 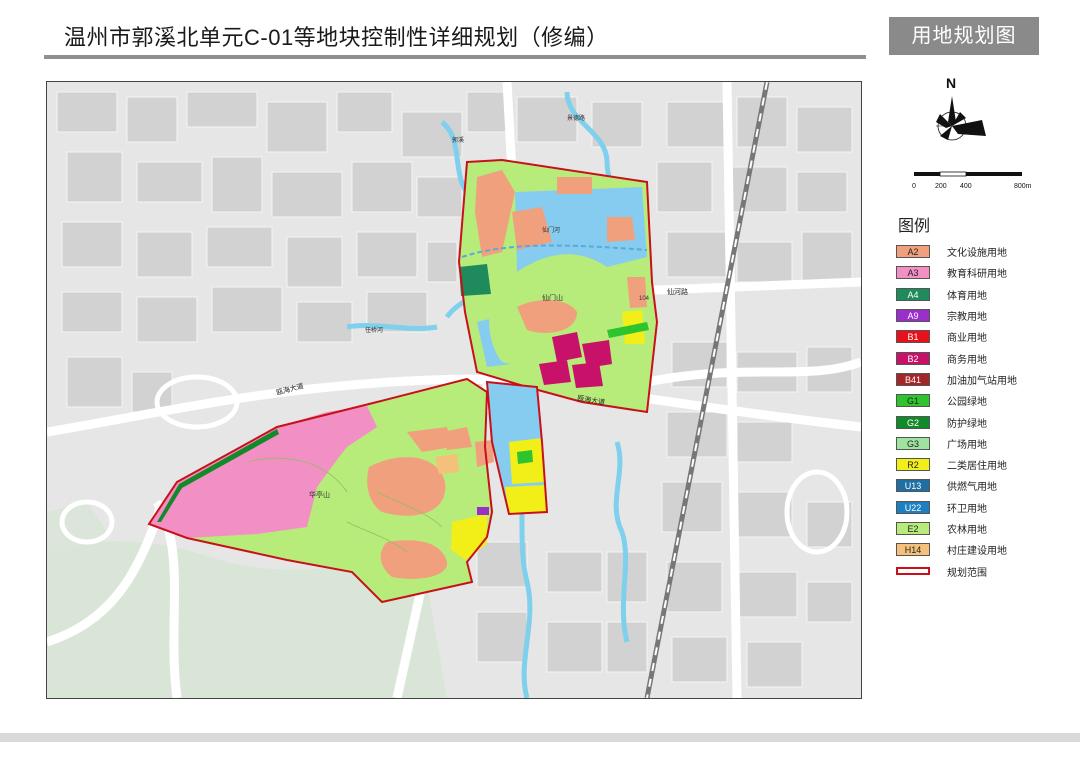 I want to click on legend-item: U22 环卫用地, so click(x=956, y=507).